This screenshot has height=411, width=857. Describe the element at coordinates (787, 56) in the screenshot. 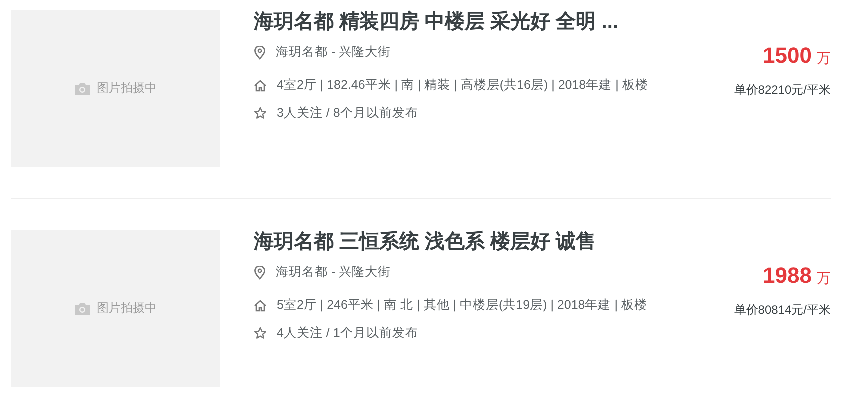

I see `total-price: 1500` at that location.